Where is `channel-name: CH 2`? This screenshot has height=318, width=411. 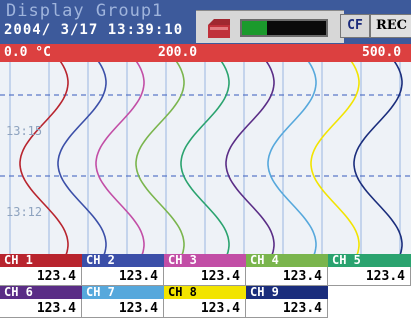
channel-name: CH 2 is located at coordinates (123, 260).